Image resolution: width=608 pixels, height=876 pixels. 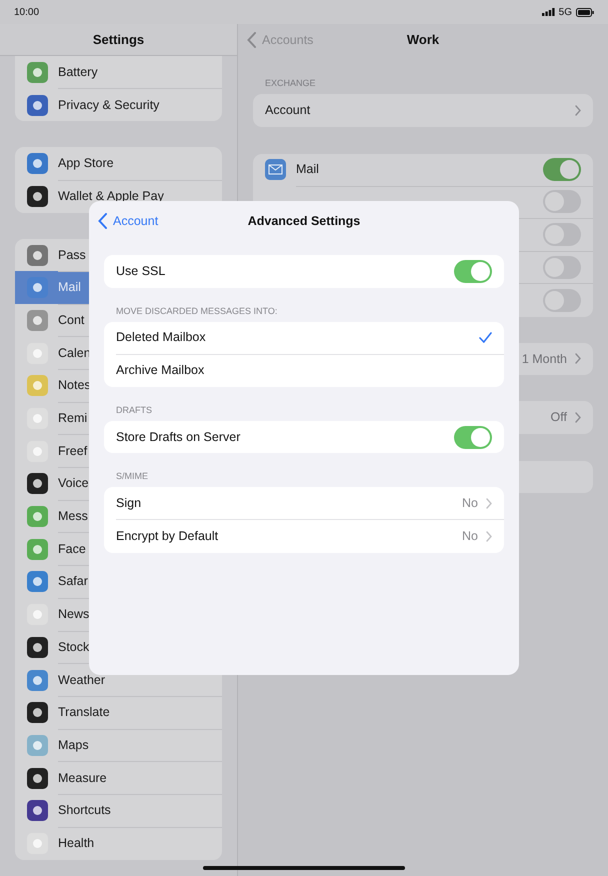 What do you see at coordinates (27, 12) in the screenshot?
I see `status-time: 10:00` at bounding box center [27, 12].